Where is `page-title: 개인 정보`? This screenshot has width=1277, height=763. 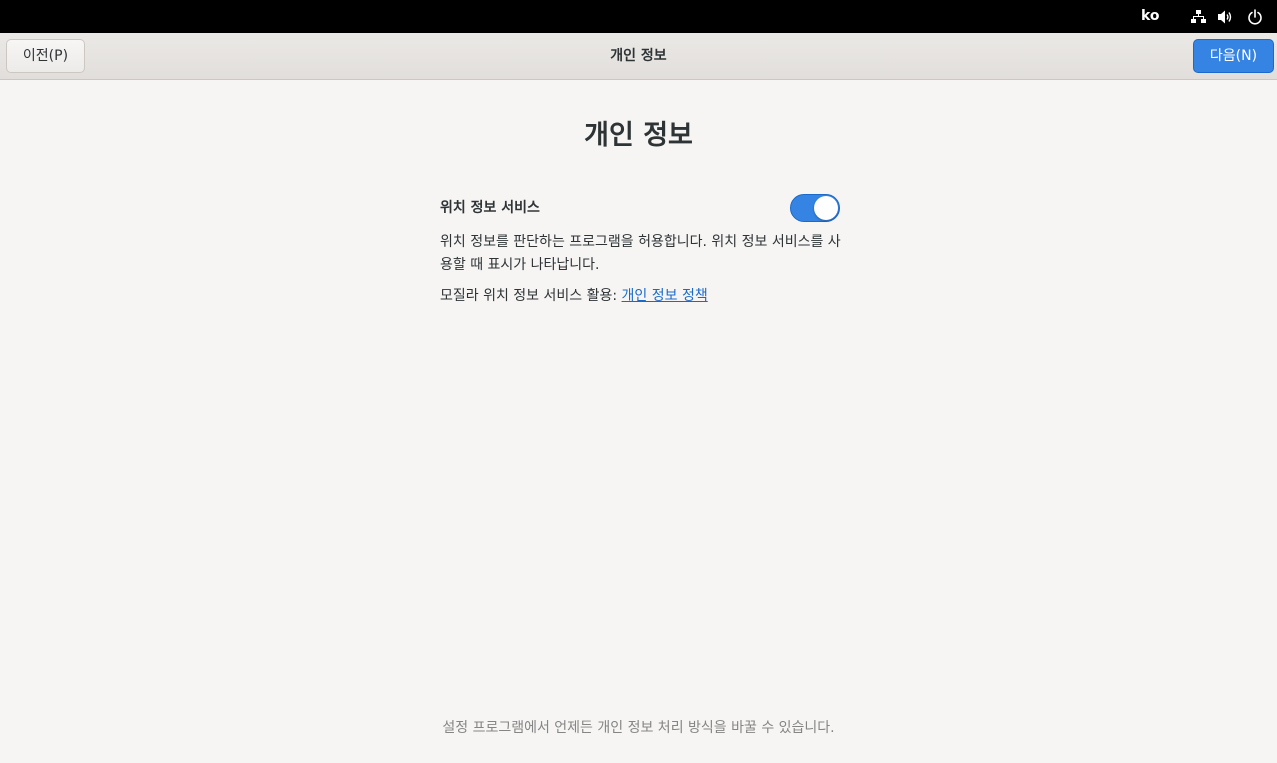
page-title: 개인 정보 is located at coordinates (638, 135).